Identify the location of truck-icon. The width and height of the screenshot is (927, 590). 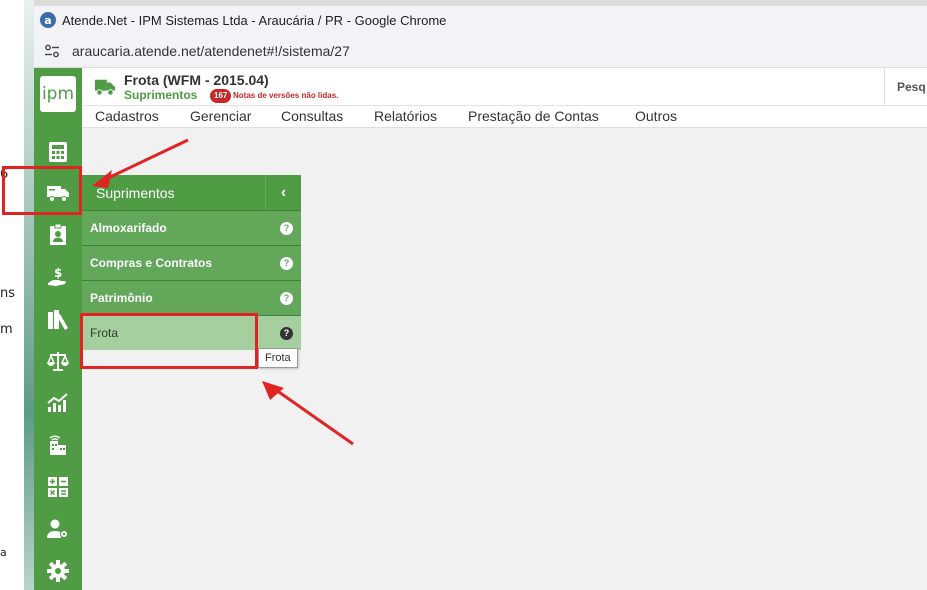
(105, 87).